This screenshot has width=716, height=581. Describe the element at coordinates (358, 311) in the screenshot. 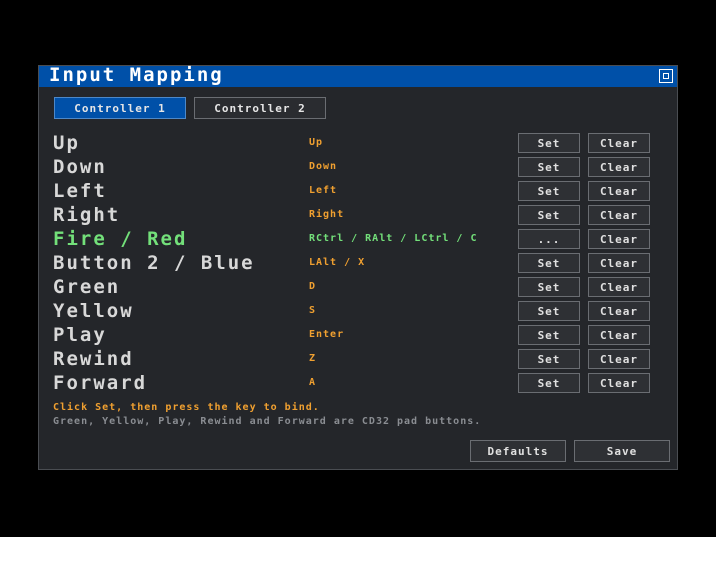

I see `mapping-row-yellow: Yellow S Set Clear` at that location.